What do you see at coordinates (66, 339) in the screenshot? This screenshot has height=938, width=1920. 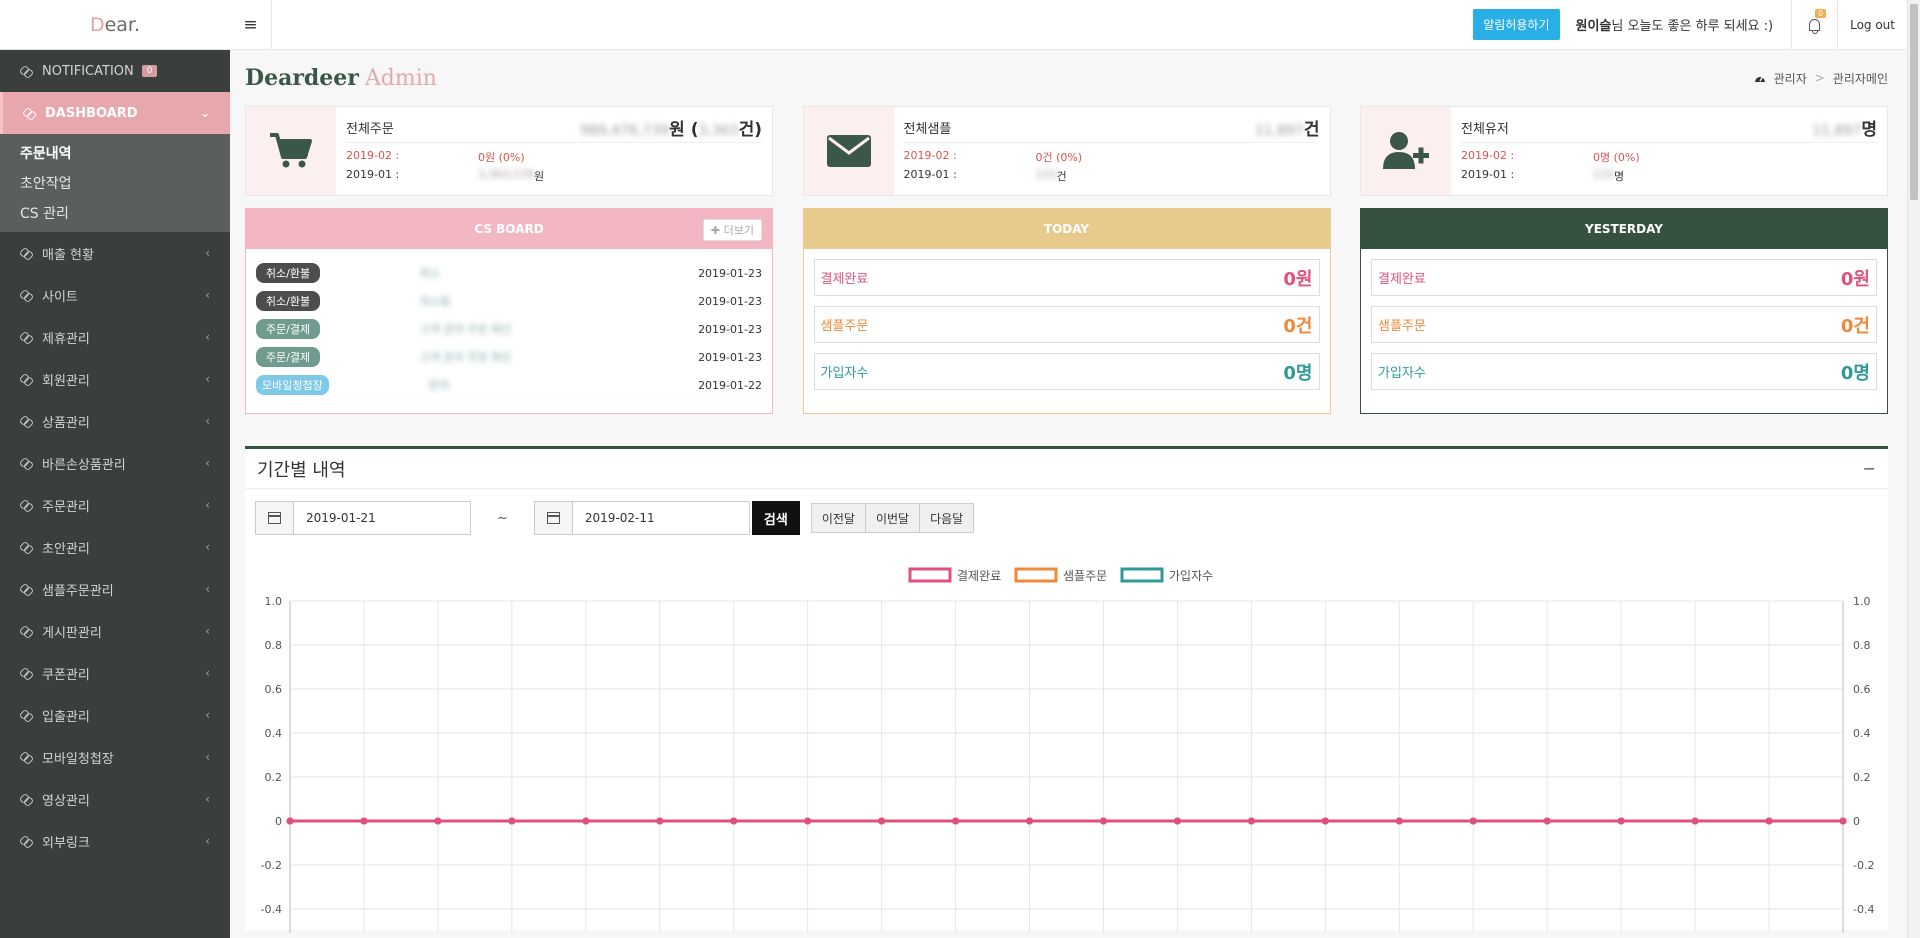 I see `sidebar-item-label: 제휴관리` at bounding box center [66, 339].